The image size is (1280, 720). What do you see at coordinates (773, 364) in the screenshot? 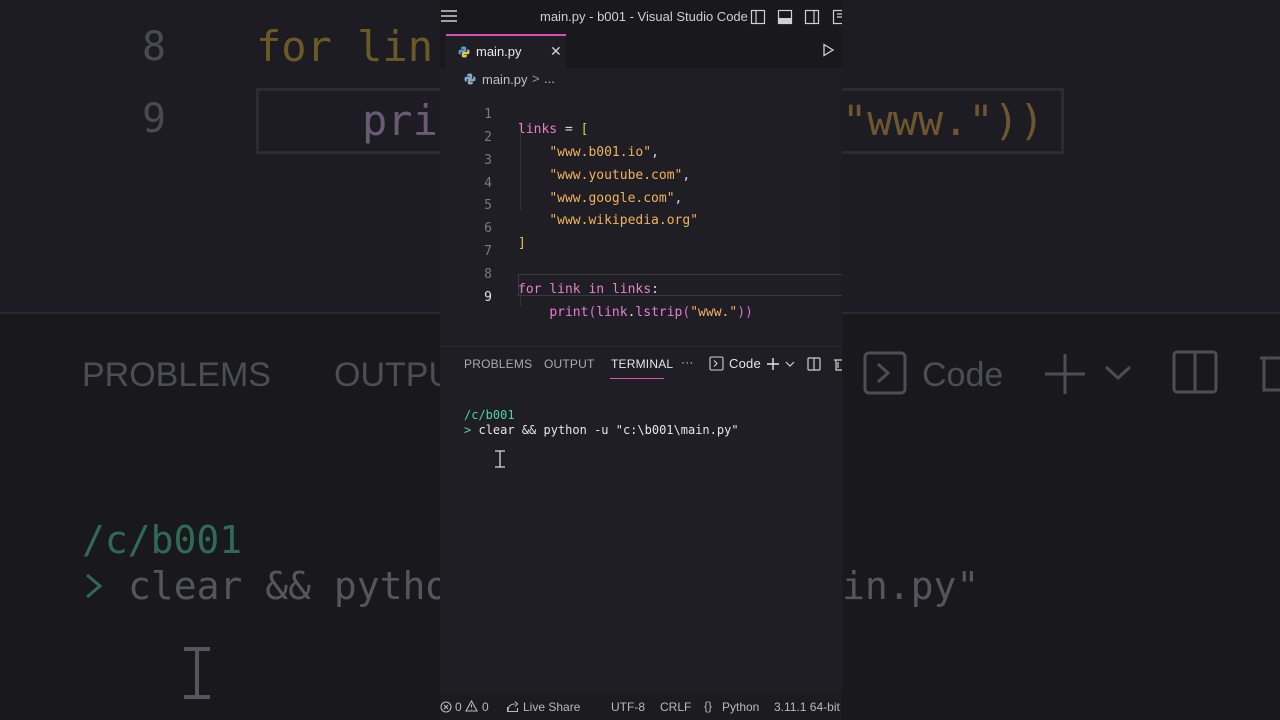
I see `new-terminal-icon` at bounding box center [773, 364].